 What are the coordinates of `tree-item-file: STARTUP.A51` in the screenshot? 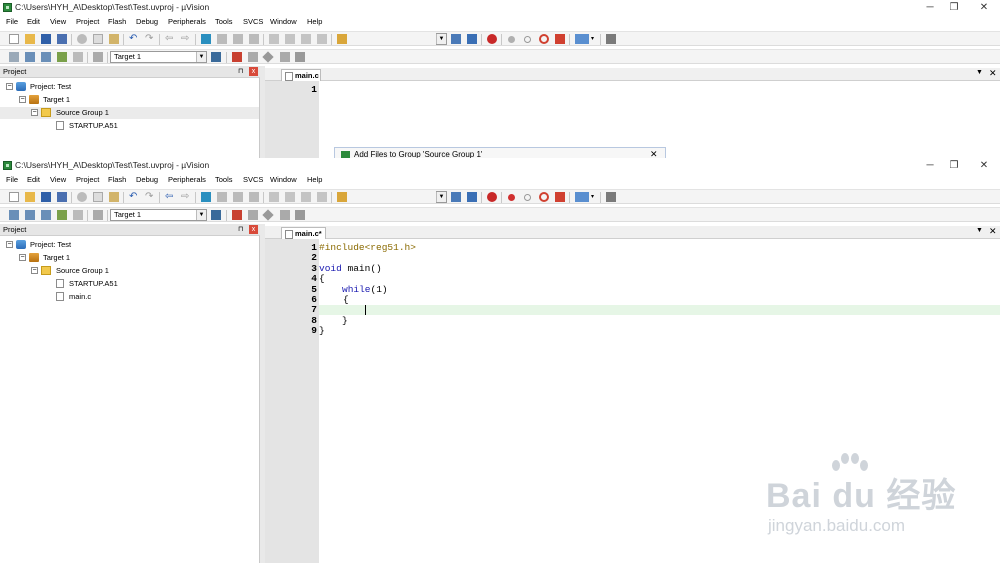 It's located at (129, 126).